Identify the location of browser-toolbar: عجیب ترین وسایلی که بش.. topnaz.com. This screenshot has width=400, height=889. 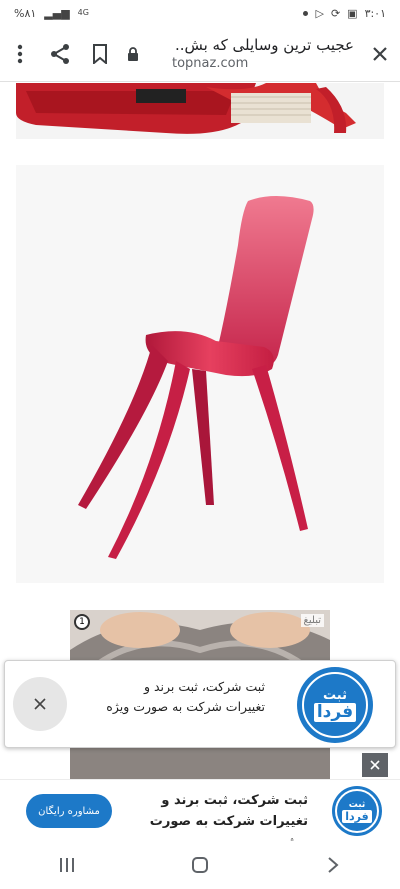
(200, 54).